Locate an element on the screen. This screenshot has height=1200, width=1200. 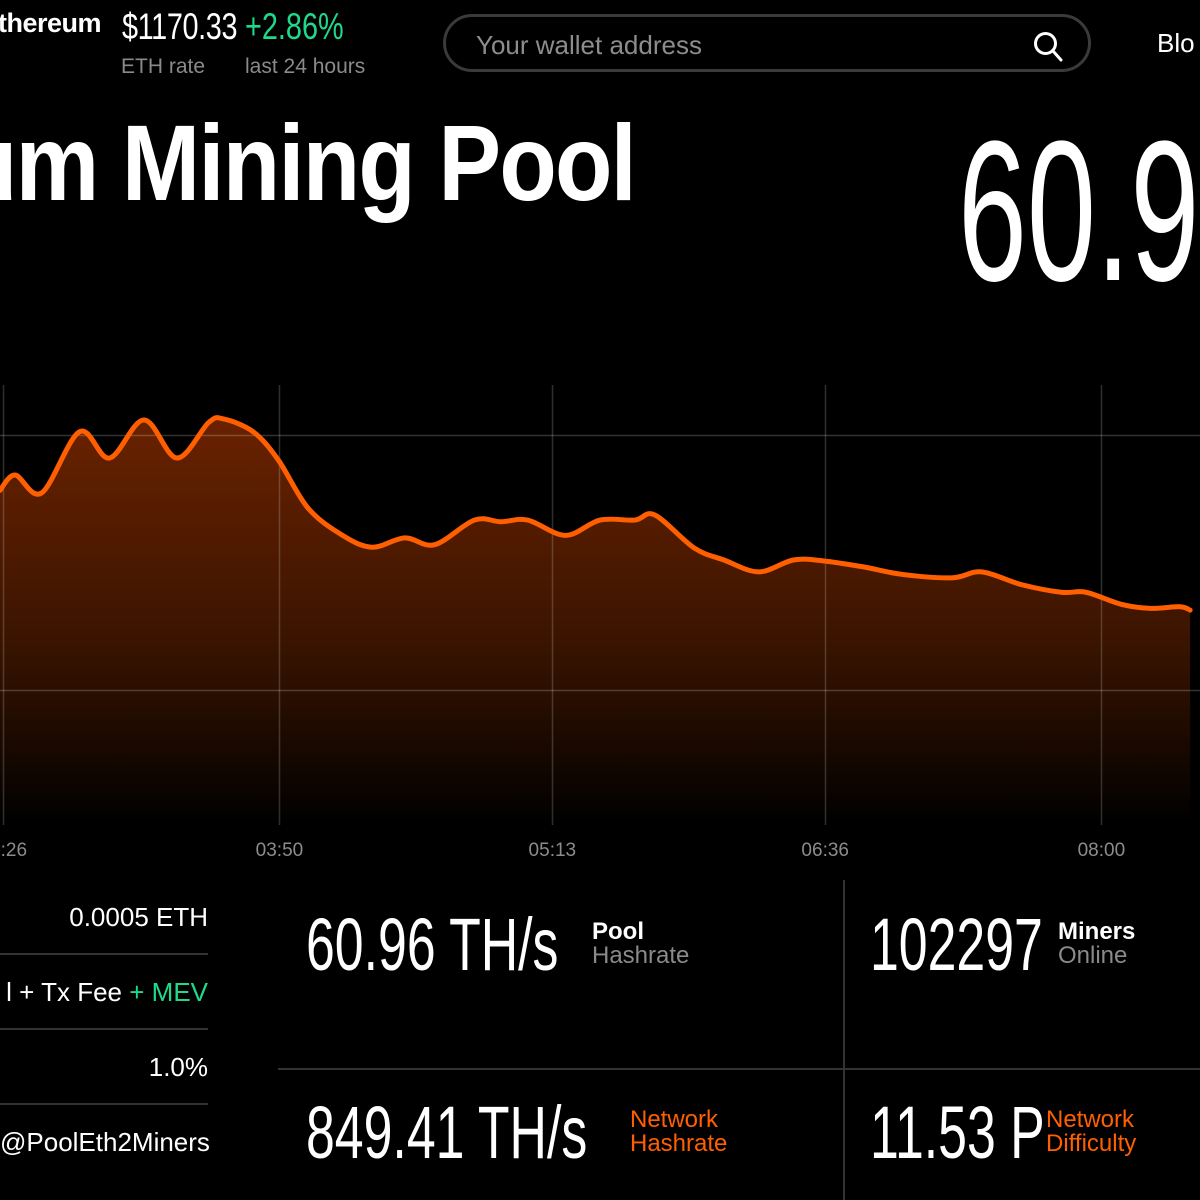
search-icon is located at coordinates (1048, 46).